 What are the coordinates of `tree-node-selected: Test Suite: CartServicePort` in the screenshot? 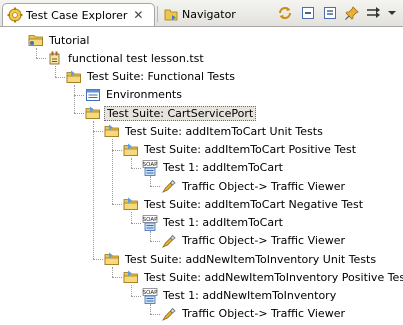 It's located at (171, 113).